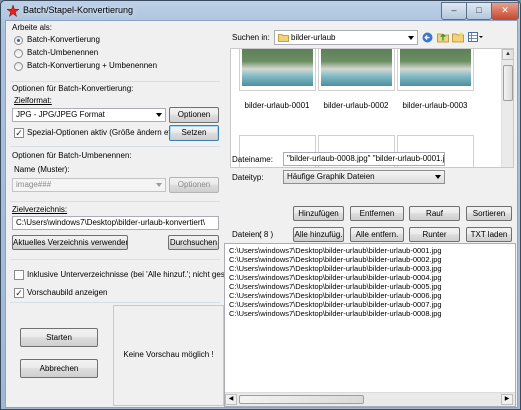 The height and width of the screenshot is (410, 521). I want to click on filename-label: Dateiname:, so click(252, 159).